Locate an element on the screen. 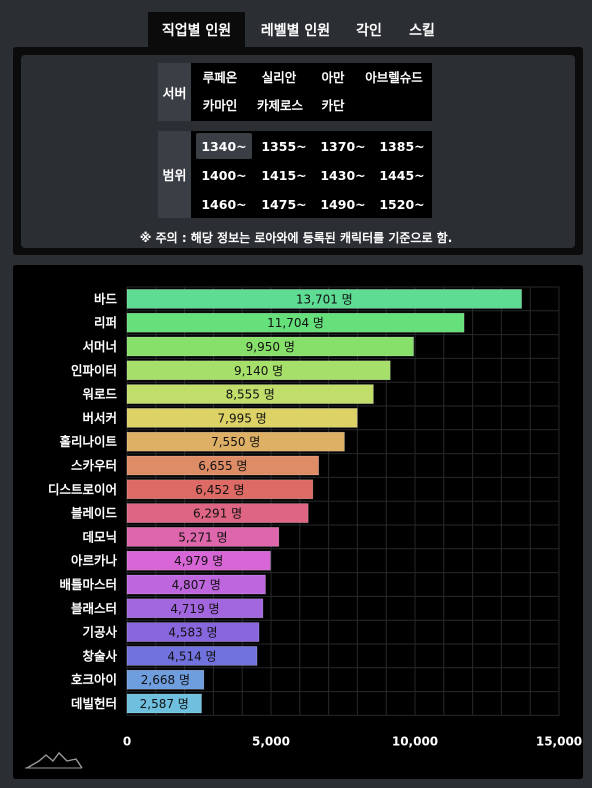 The image size is (592, 788). x-tick-label: 0 is located at coordinates (127, 741).